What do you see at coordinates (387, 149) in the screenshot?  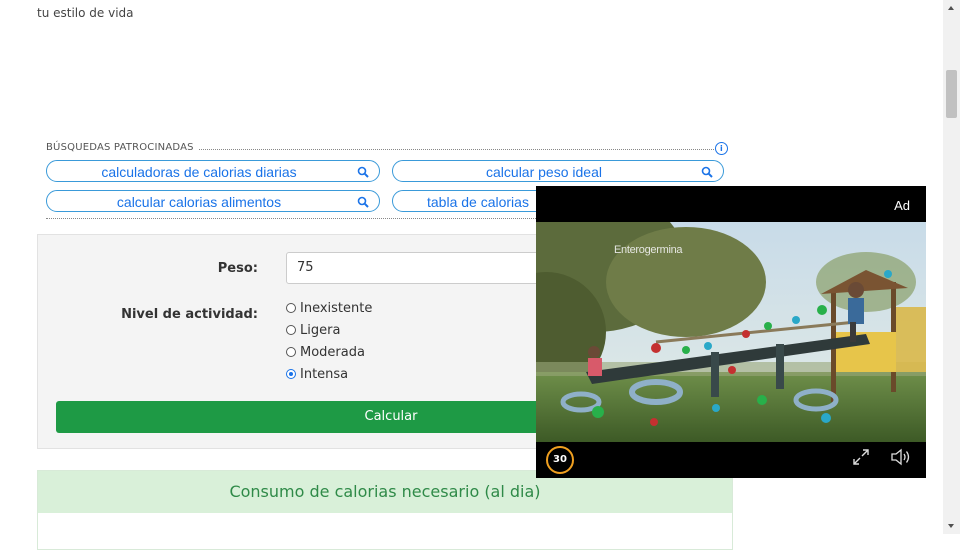 I see `sponsored-header: BÚSQUEDAS PATROCINADAS i` at bounding box center [387, 149].